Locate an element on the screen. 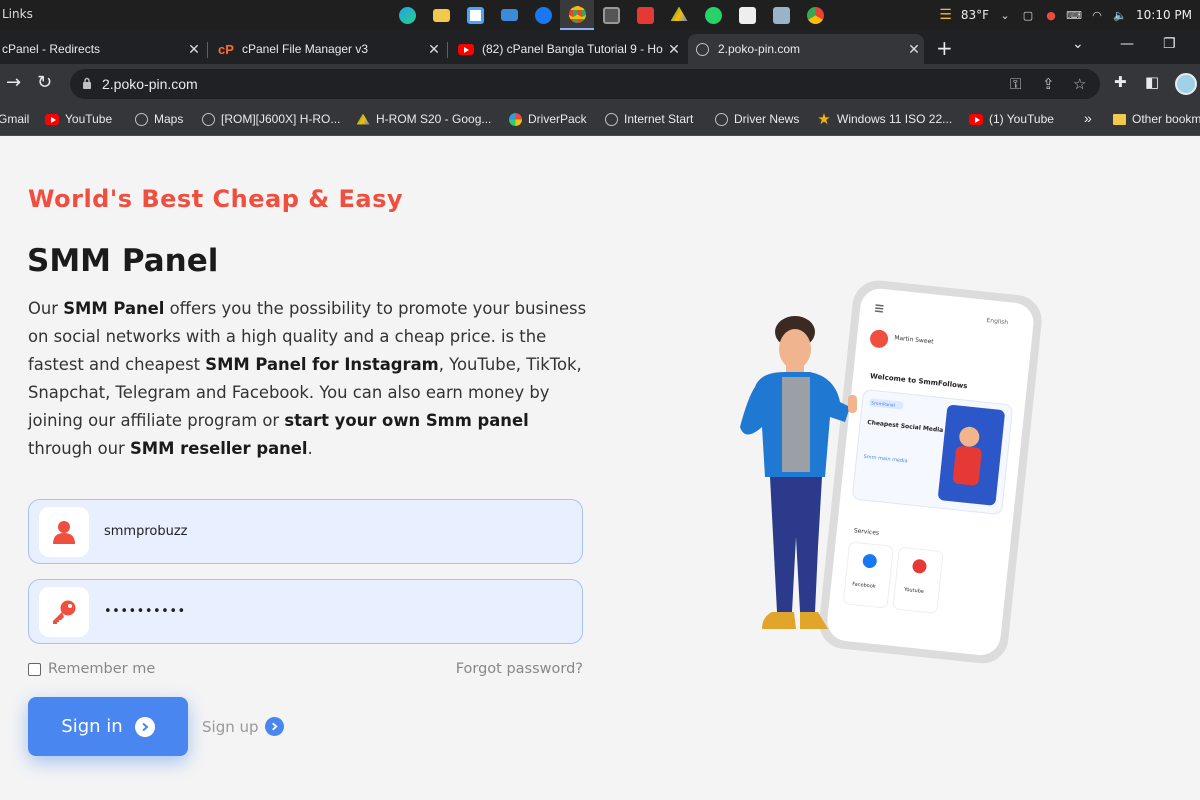 This screenshot has height=800, width=1200. minimize-button: — is located at coordinates (1127, 44).